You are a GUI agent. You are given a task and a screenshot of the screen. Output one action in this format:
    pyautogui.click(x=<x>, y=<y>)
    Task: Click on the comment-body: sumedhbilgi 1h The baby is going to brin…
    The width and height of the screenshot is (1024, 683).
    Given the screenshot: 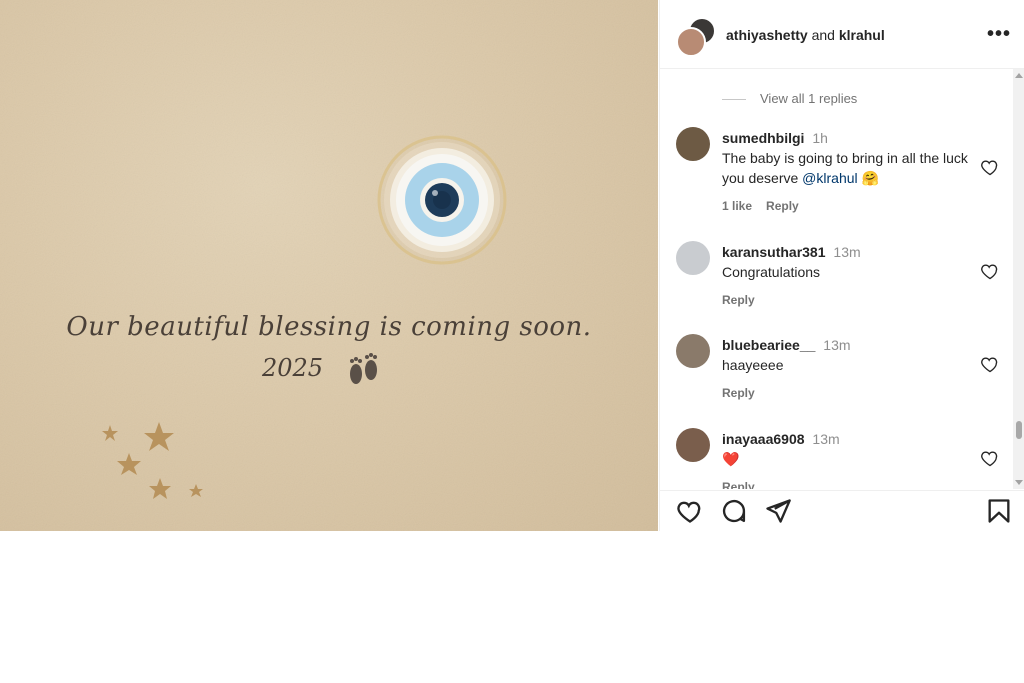 What is the action you would take?
    pyautogui.click(x=847, y=172)
    